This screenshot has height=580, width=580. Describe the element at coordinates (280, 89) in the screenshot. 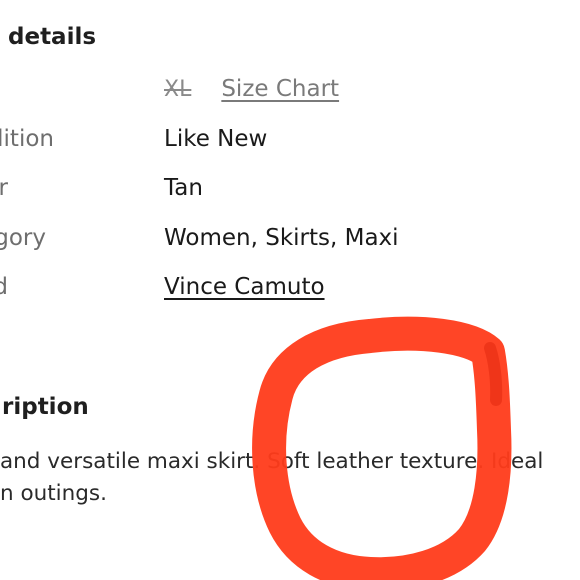

I see `size-chart-link: Size Chart` at that location.